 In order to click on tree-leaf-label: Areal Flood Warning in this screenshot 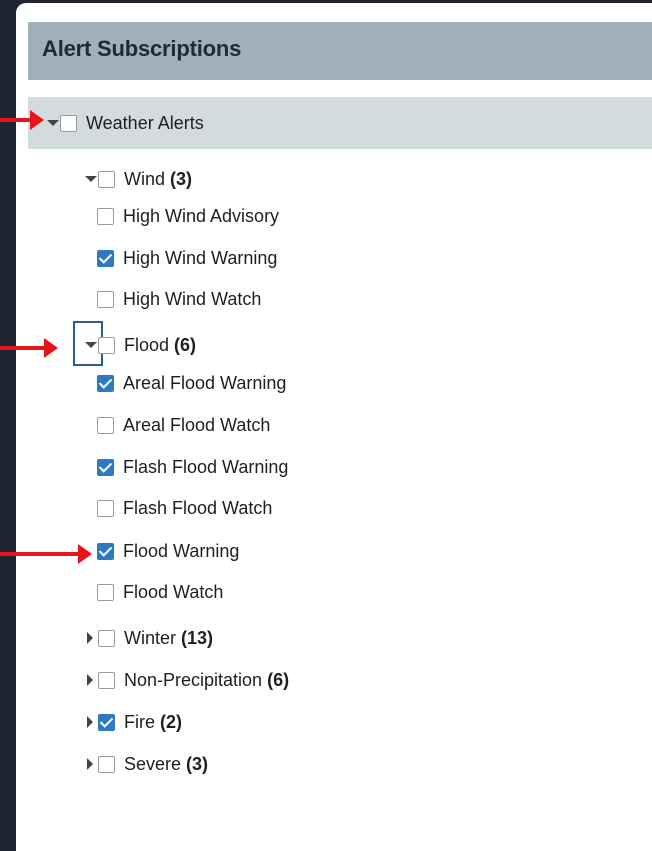, I will do `click(205, 382)`.